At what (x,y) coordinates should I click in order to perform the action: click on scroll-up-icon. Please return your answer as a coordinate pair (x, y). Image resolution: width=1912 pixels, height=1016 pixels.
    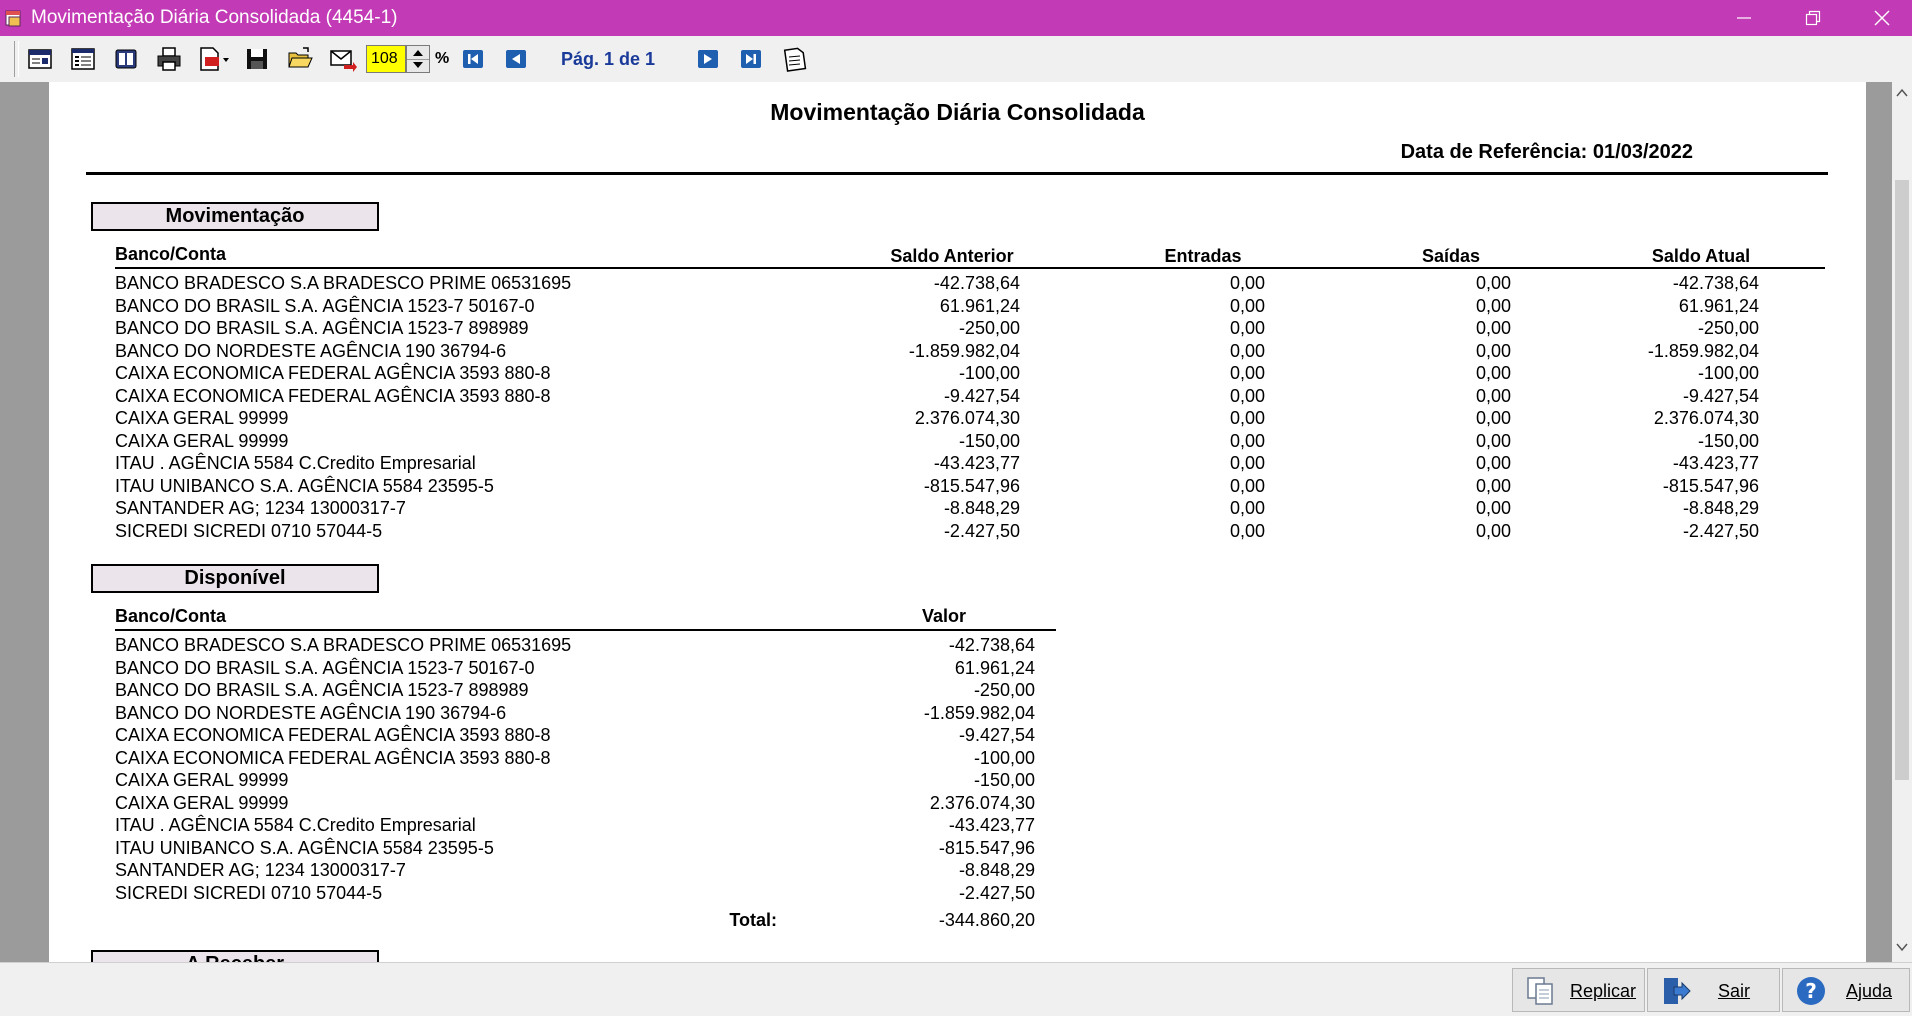
    Looking at the image, I should click on (1902, 93).